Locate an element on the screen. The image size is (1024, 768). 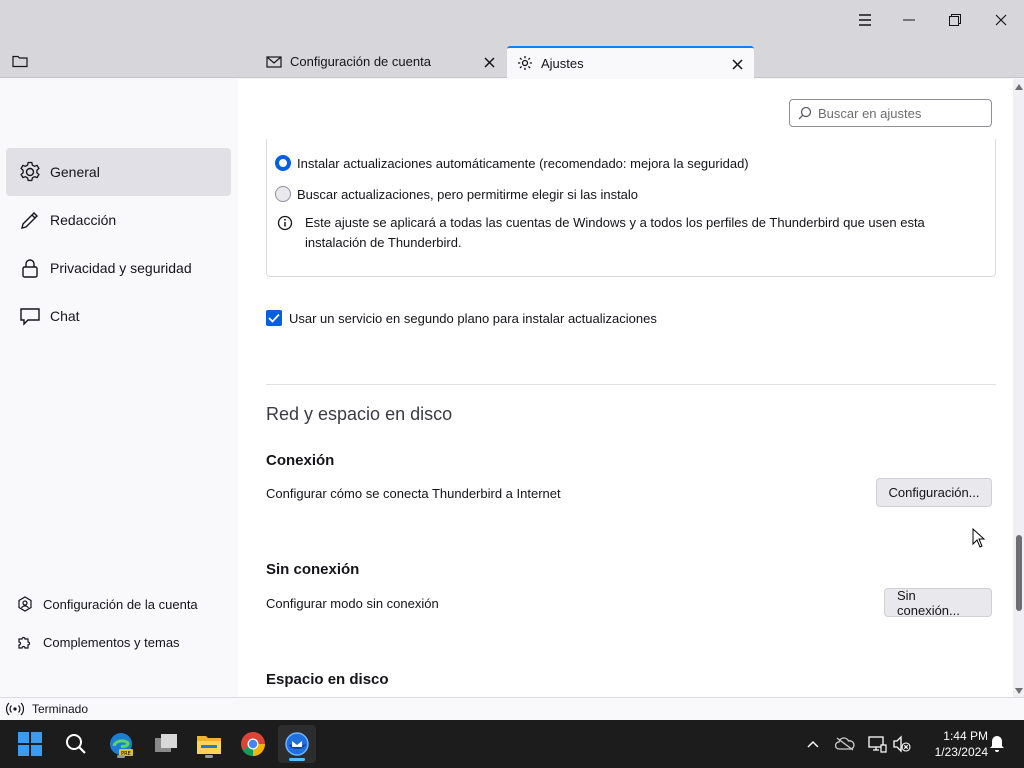
folder-tab-icon is located at coordinates (20, 61).